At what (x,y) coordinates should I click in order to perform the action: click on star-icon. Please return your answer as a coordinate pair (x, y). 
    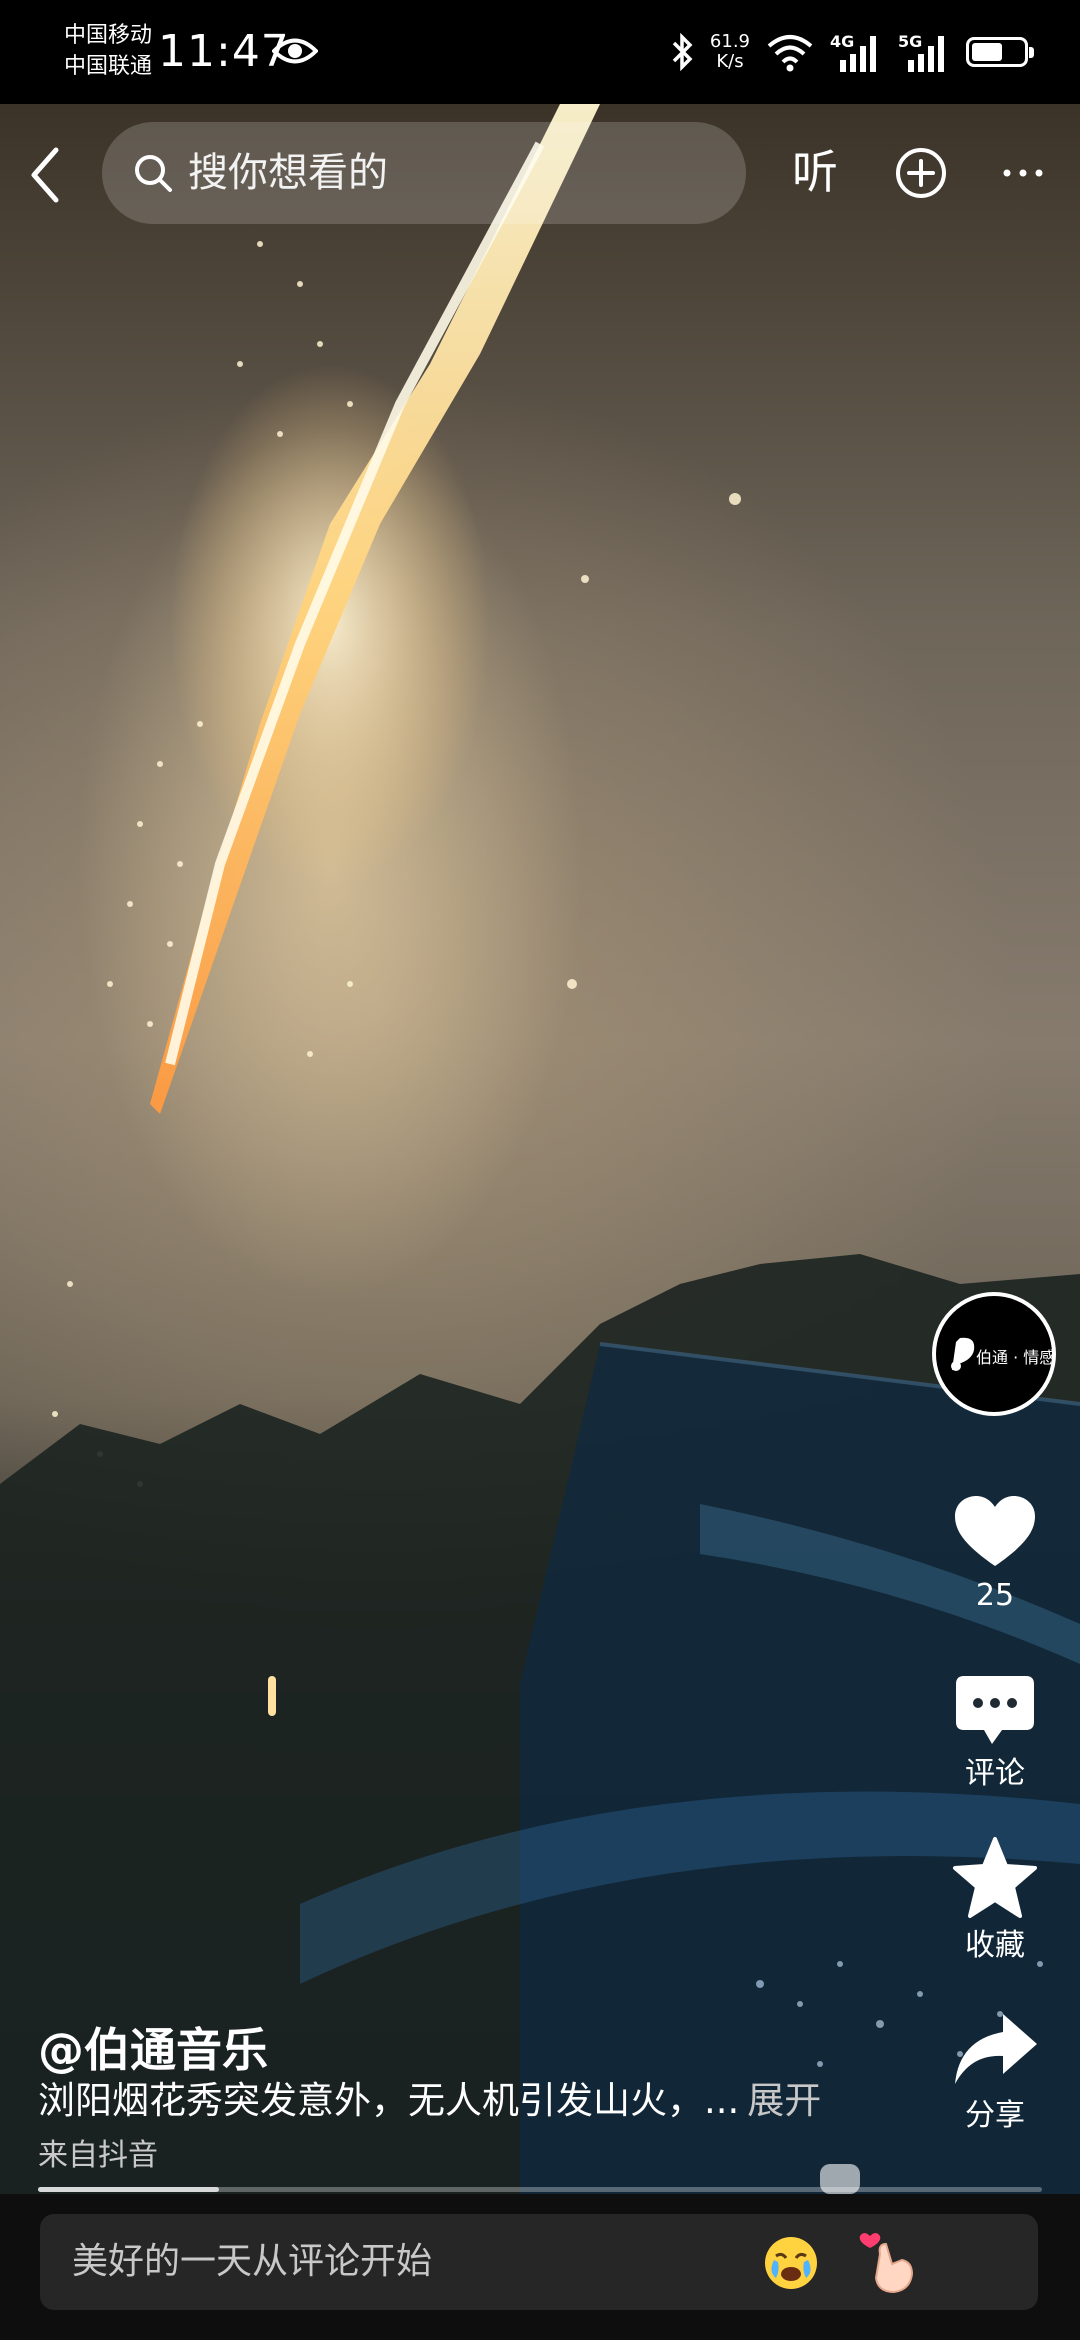
    Looking at the image, I should click on (995, 1877).